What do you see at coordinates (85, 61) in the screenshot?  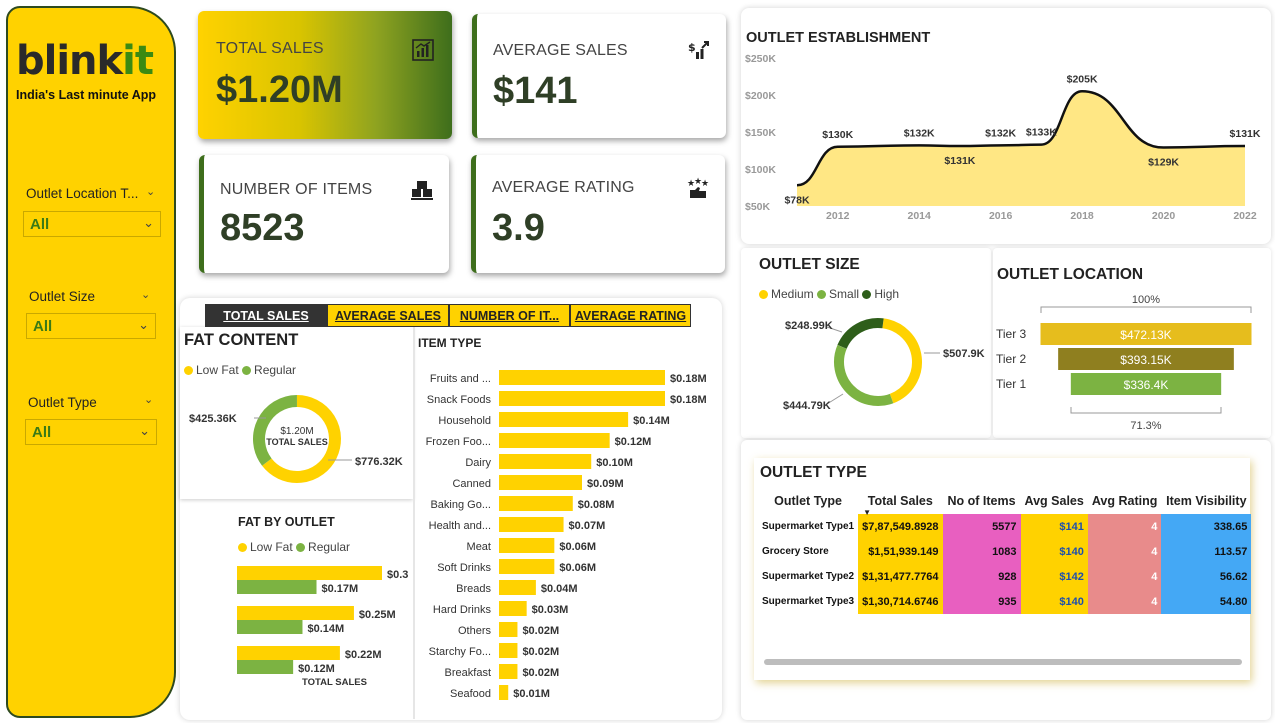 I see `brand-logo: blinkit` at bounding box center [85, 61].